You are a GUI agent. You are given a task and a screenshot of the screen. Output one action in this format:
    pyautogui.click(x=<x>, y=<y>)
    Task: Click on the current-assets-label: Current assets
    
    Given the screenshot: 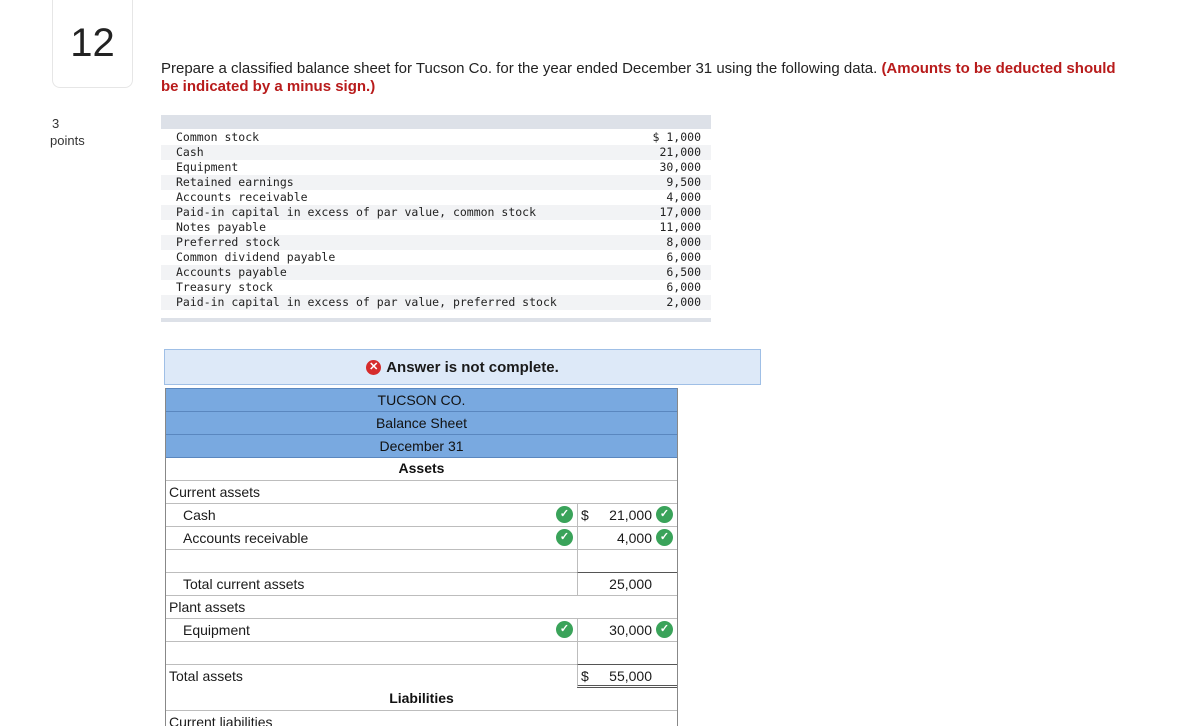 What is the action you would take?
    pyautogui.click(x=215, y=492)
    